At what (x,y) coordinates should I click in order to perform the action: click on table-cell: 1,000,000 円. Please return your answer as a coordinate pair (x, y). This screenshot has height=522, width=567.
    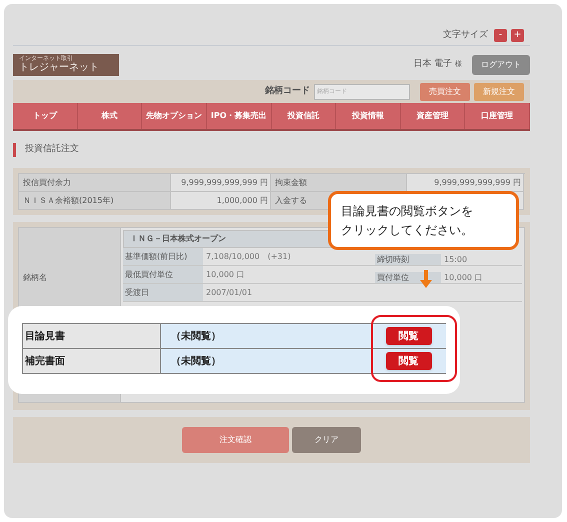
    Looking at the image, I should click on (221, 201).